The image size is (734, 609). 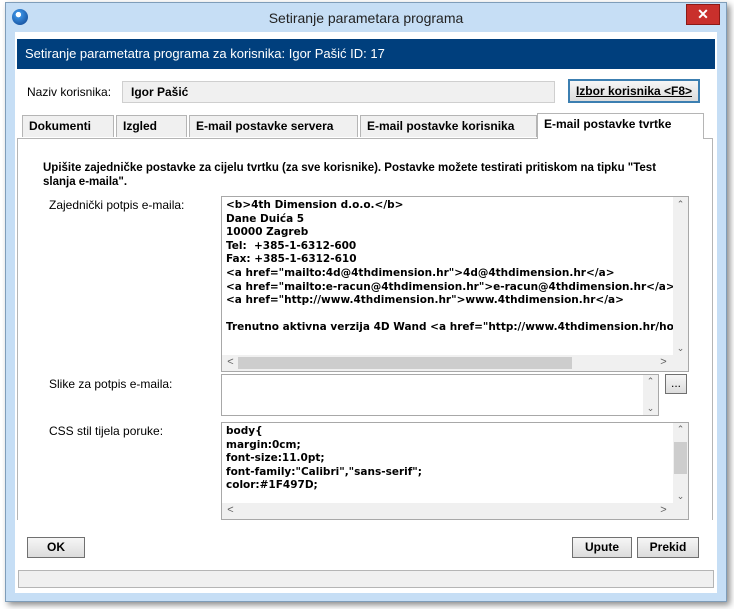 What do you see at coordinates (366, 579) in the screenshot?
I see `status-bar` at bounding box center [366, 579].